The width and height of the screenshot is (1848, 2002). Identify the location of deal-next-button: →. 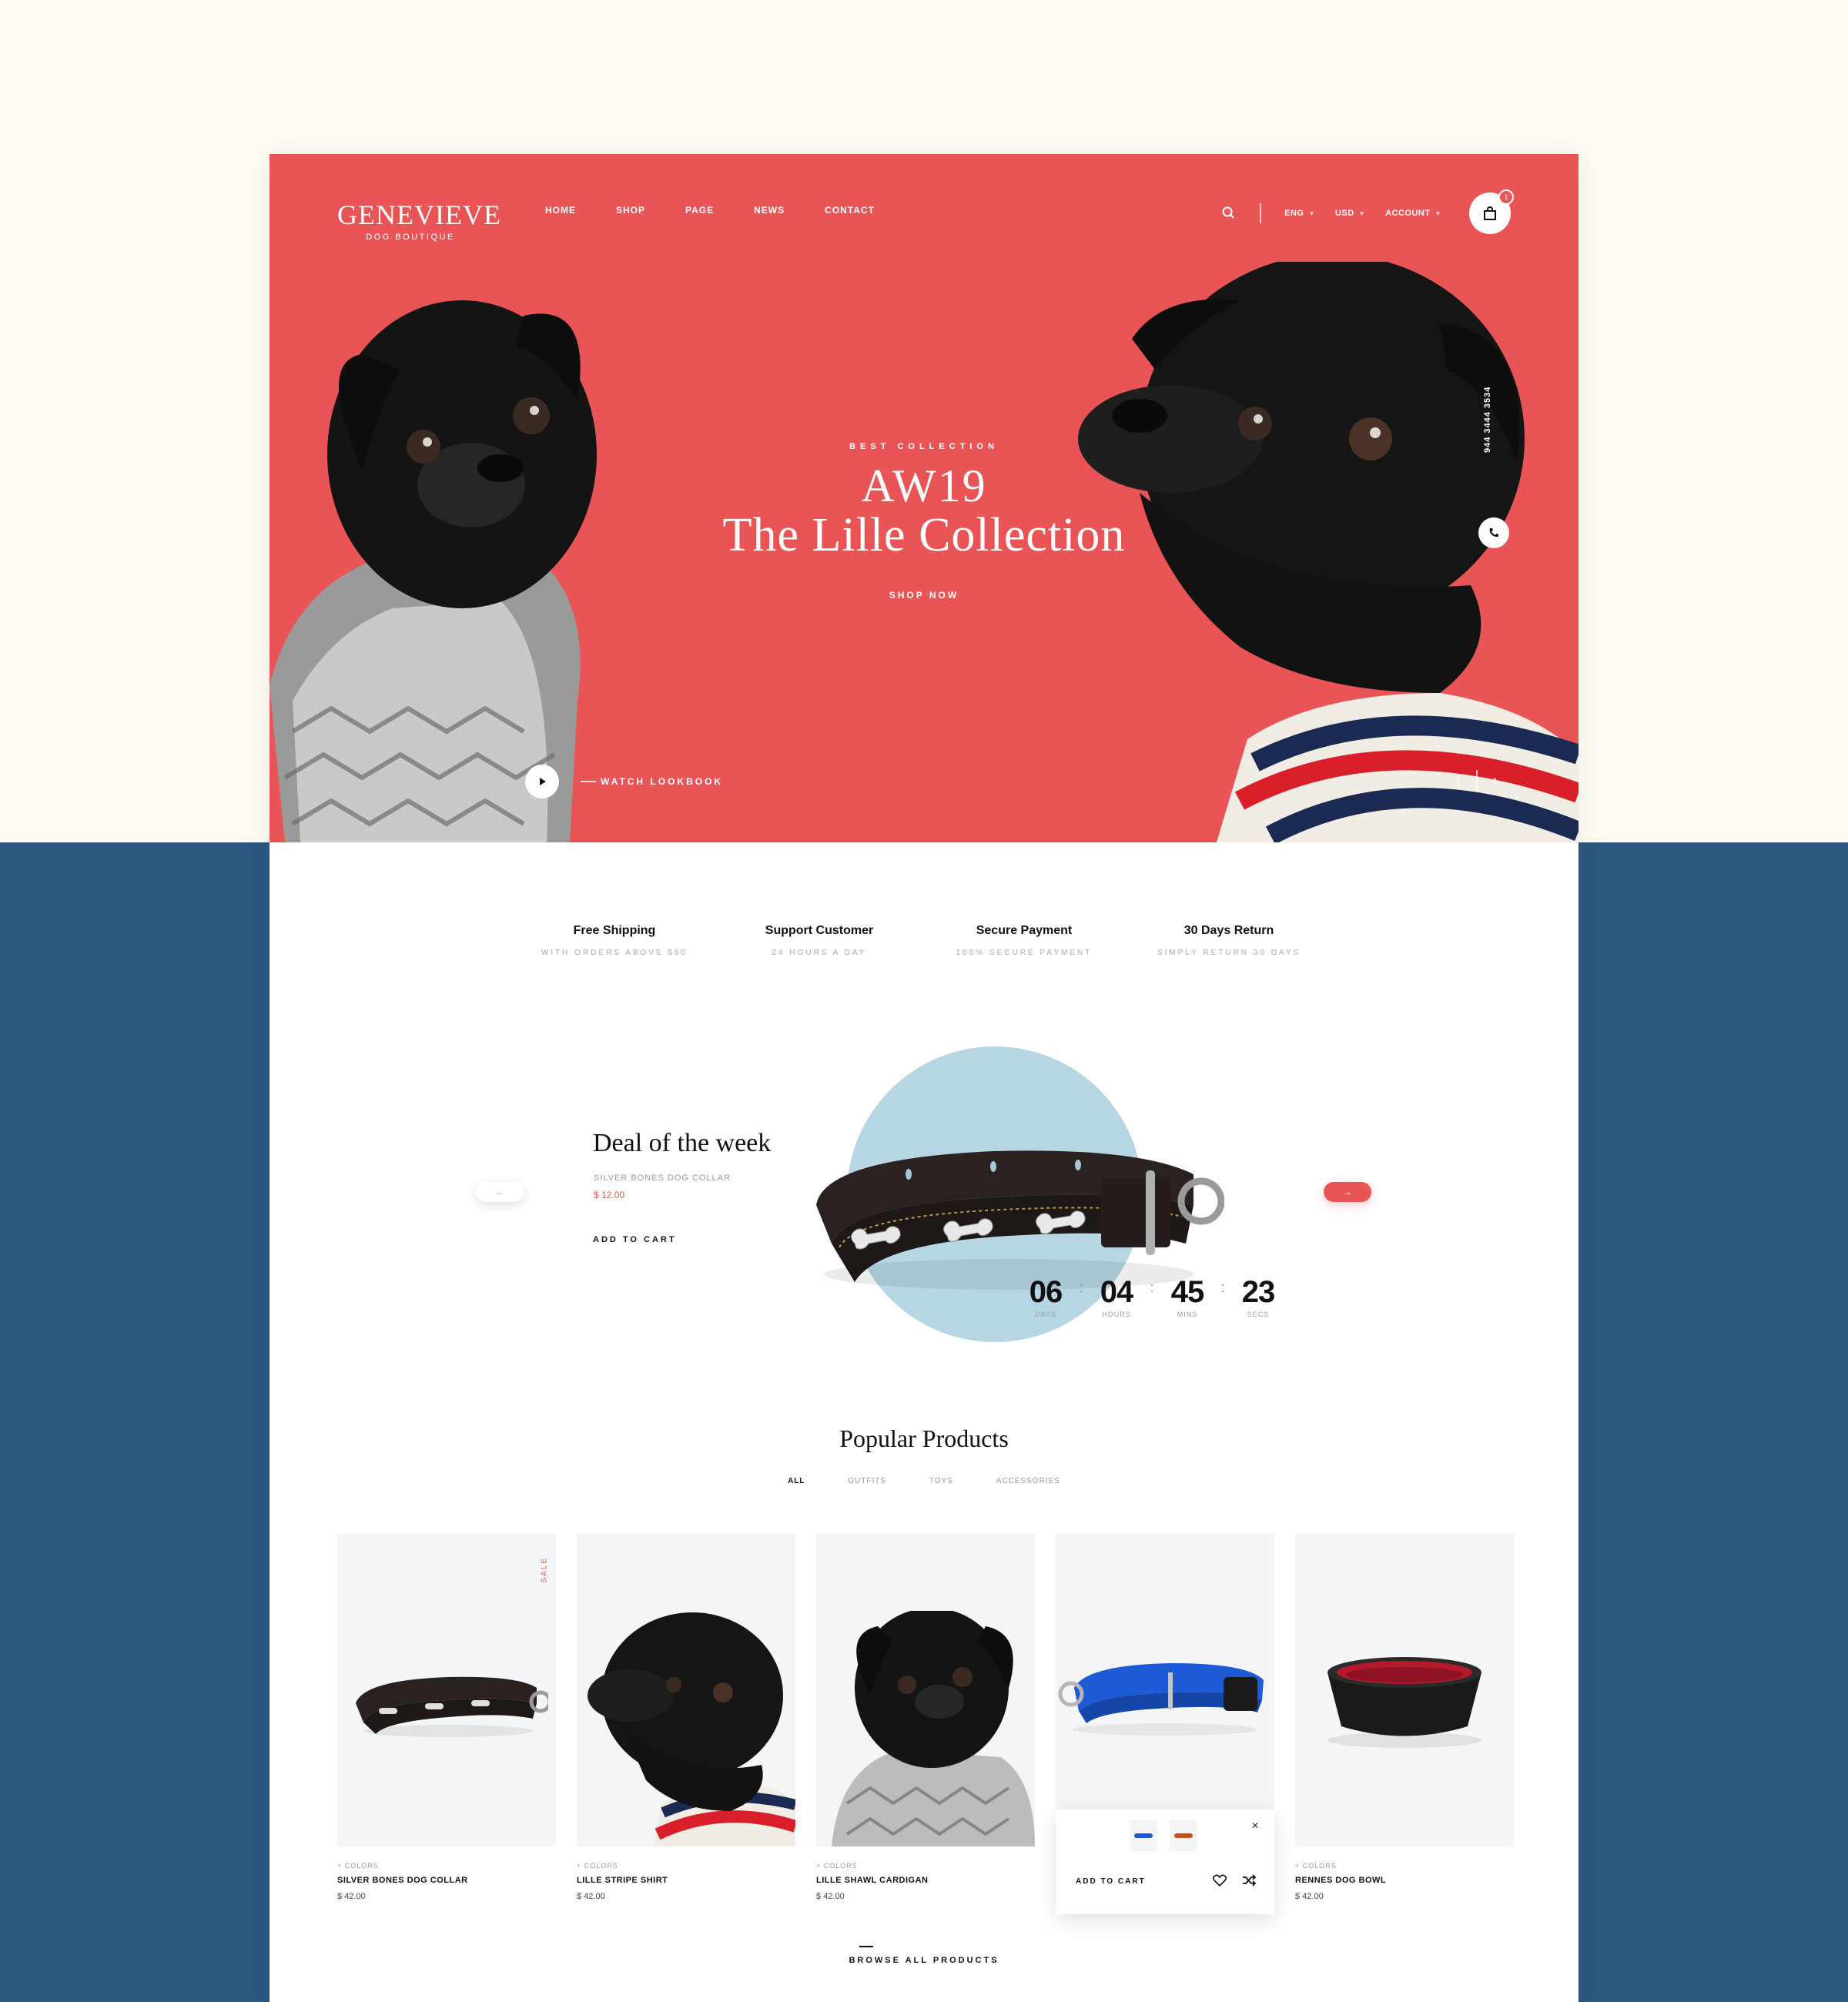
(1347, 1192).